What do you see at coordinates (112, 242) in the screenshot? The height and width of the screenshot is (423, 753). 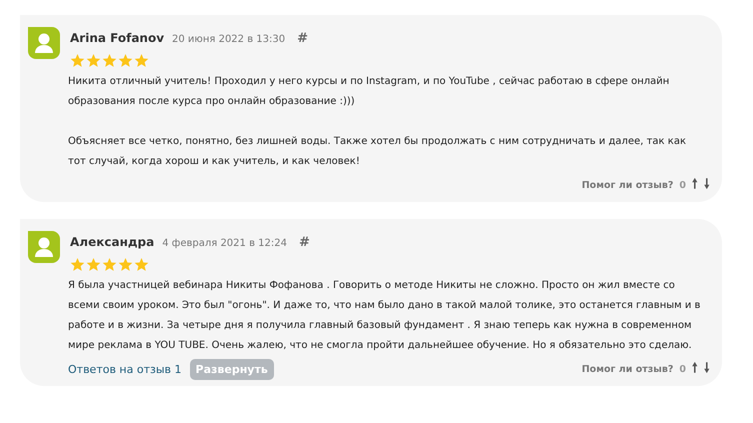 I see `author-name: Александра` at bounding box center [112, 242].